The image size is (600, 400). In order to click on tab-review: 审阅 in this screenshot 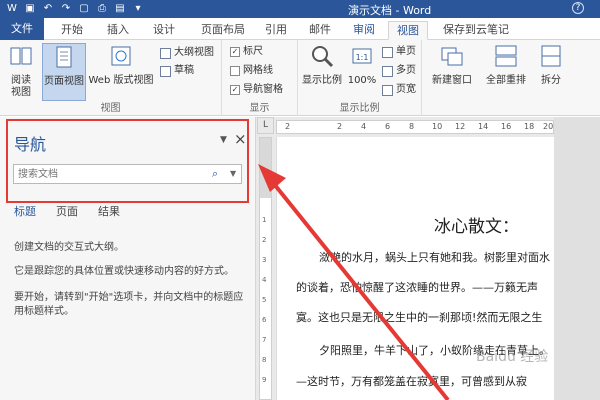, I will do `click(364, 30)`.